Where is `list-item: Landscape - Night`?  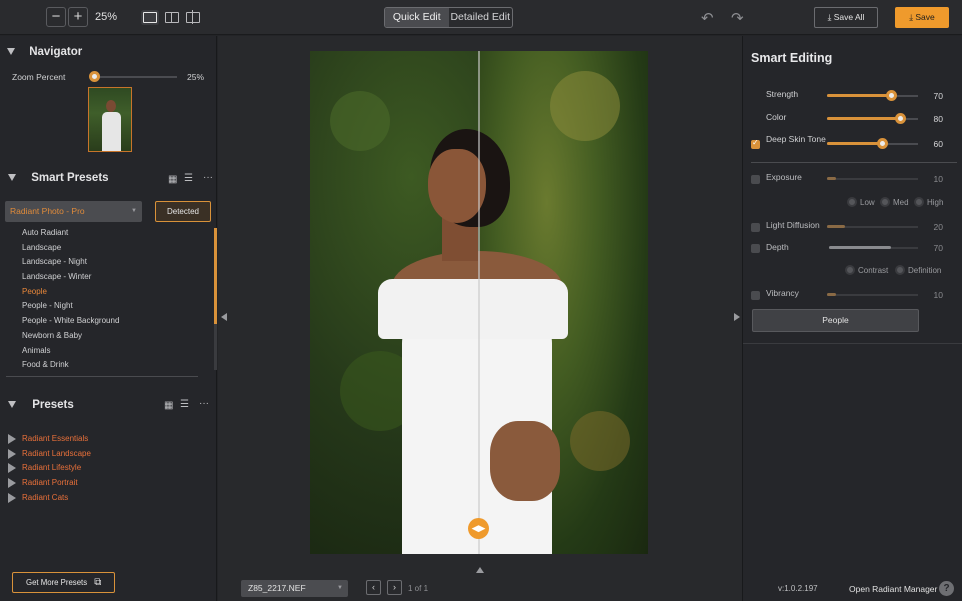 list-item: Landscape - Night is located at coordinates (112, 262).